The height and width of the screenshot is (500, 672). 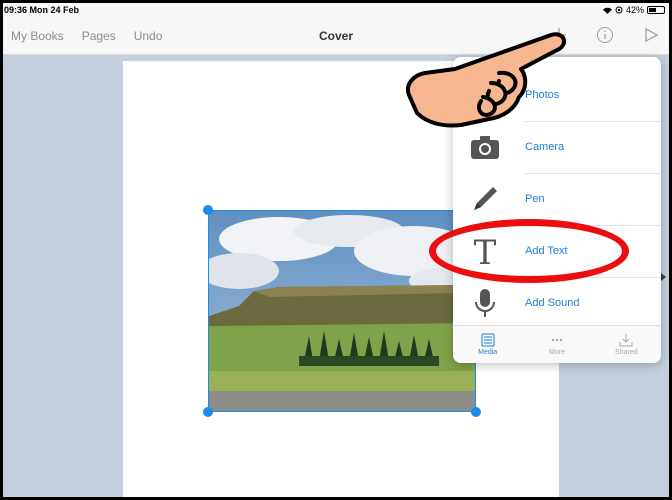 I want to click on play-icon, so click(x=651, y=35).